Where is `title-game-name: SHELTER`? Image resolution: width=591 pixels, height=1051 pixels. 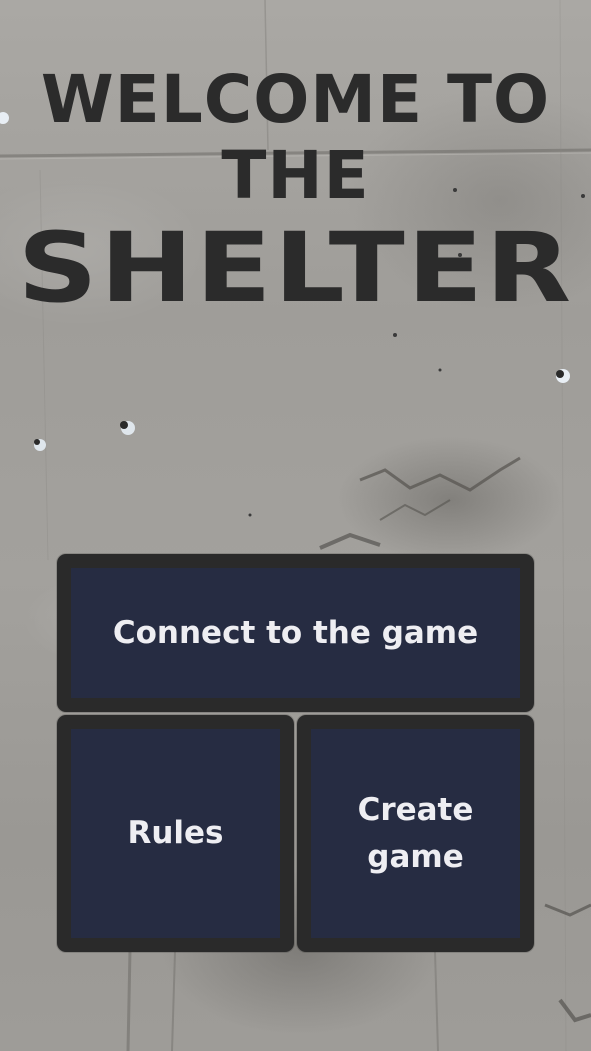 title-game-name: SHELTER is located at coordinates (295, 268).